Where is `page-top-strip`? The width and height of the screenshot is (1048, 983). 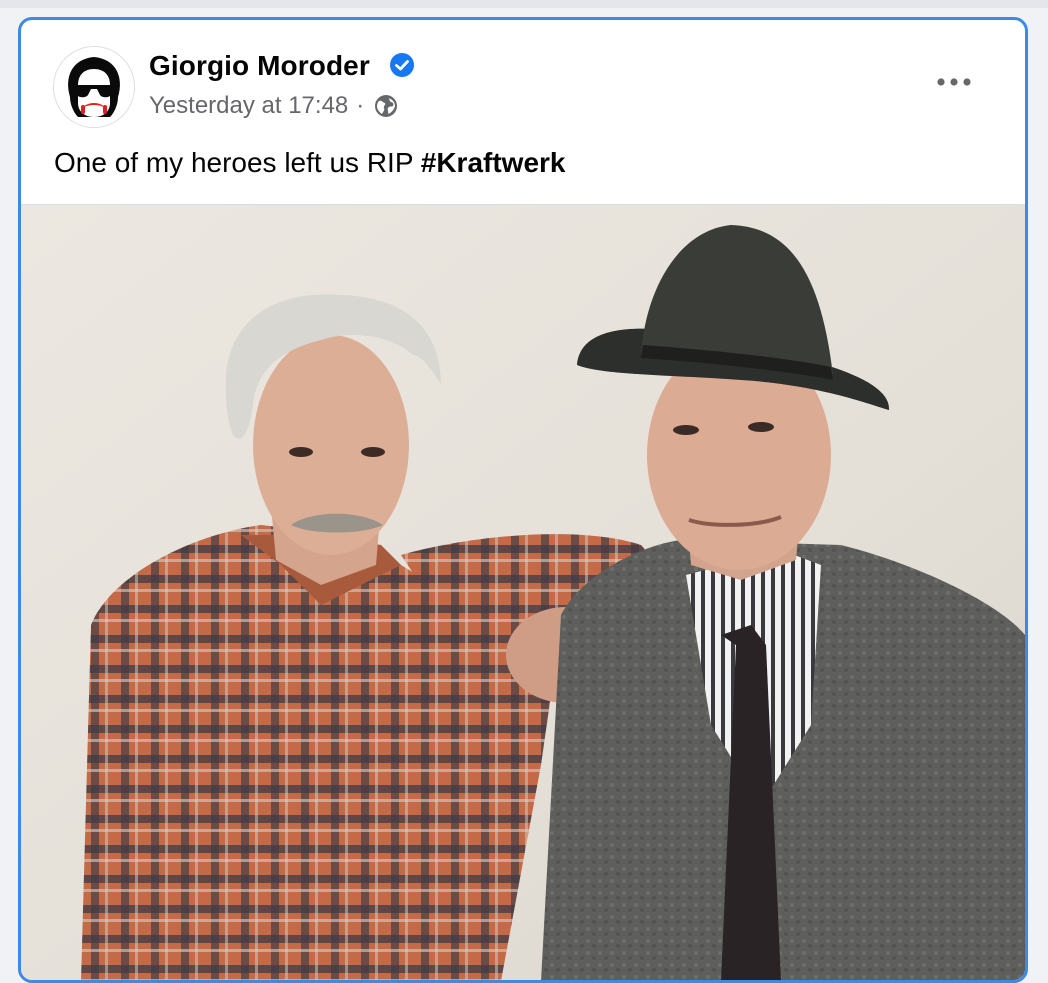 page-top-strip is located at coordinates (524, 4).